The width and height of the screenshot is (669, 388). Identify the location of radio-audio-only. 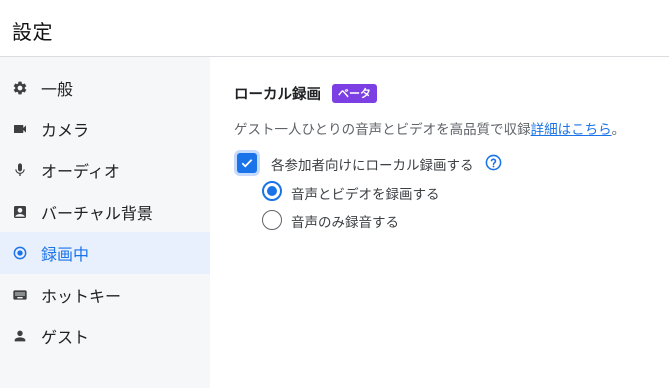
(272, 220).